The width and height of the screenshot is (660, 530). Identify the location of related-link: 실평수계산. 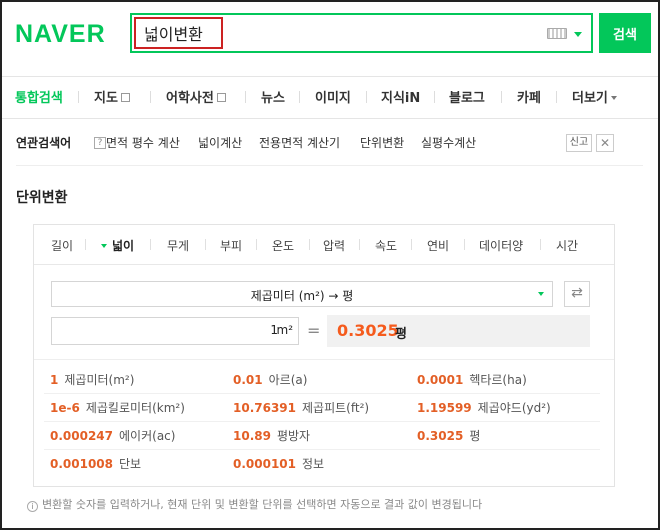
(448, 142).